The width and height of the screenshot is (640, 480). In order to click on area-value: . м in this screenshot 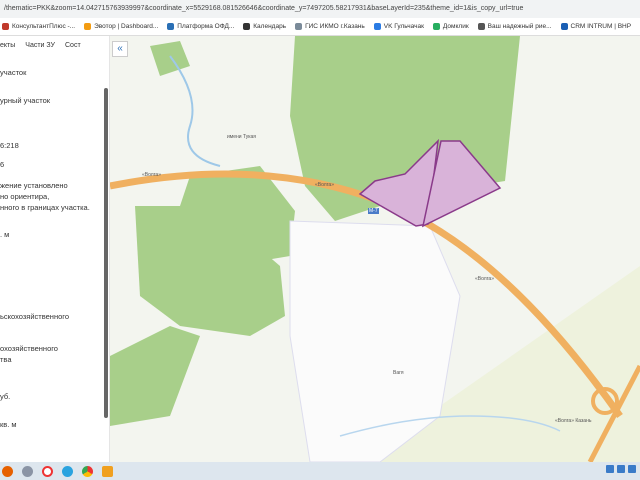, I will do `click(5, 234)`.